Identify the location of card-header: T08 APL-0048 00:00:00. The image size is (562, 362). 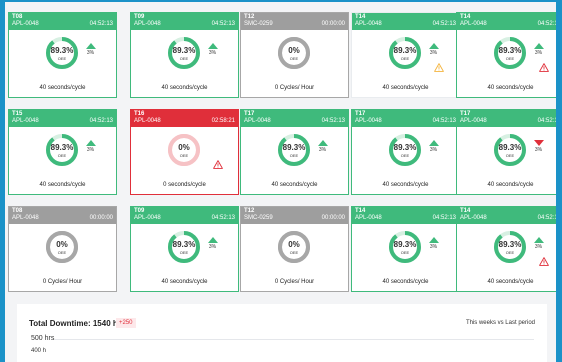
(62, 215).